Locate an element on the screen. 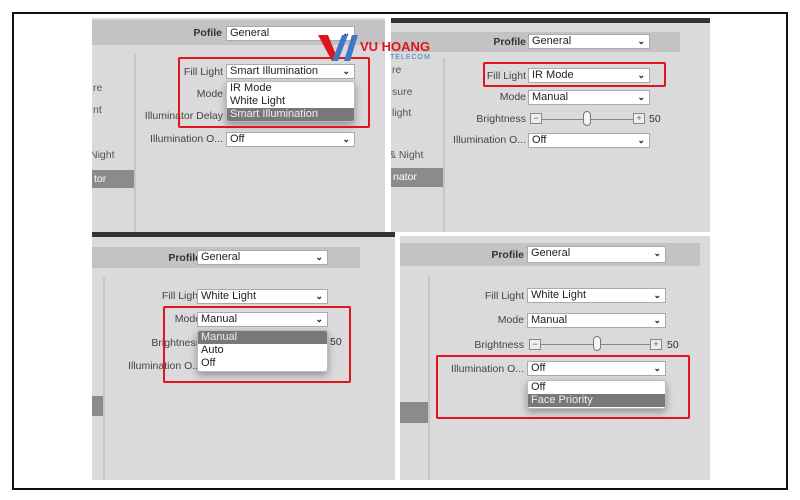 The height and width of the screenshot is (500, 800). logo-mark-icon is located at coordinates (338, 48).